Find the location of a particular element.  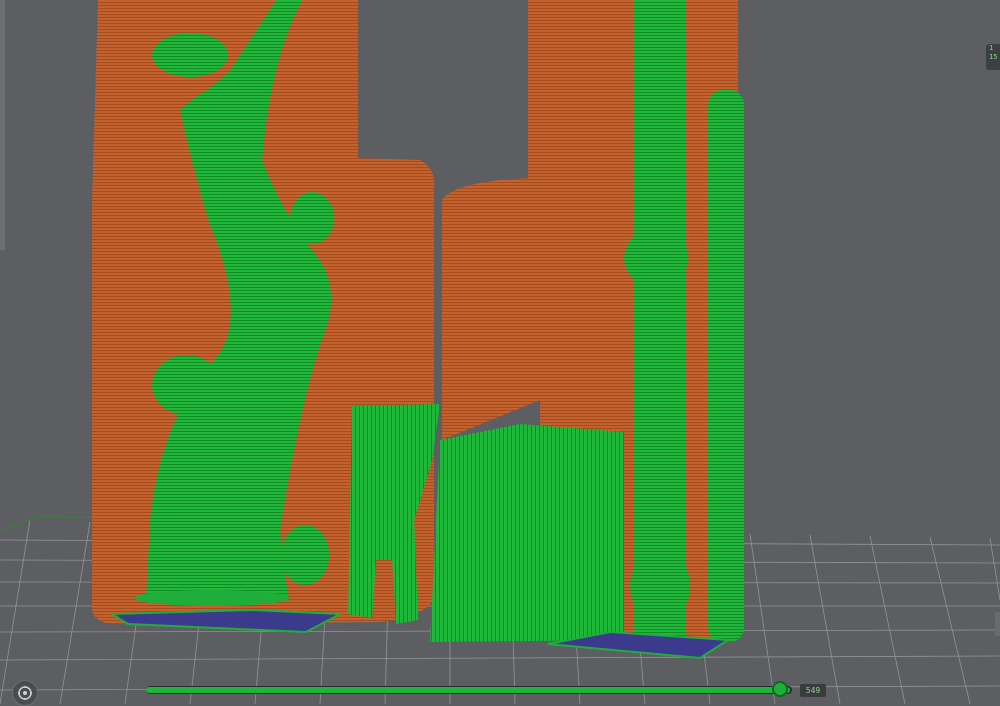

viewport-edge-marker is located at coordinates (997, 624).